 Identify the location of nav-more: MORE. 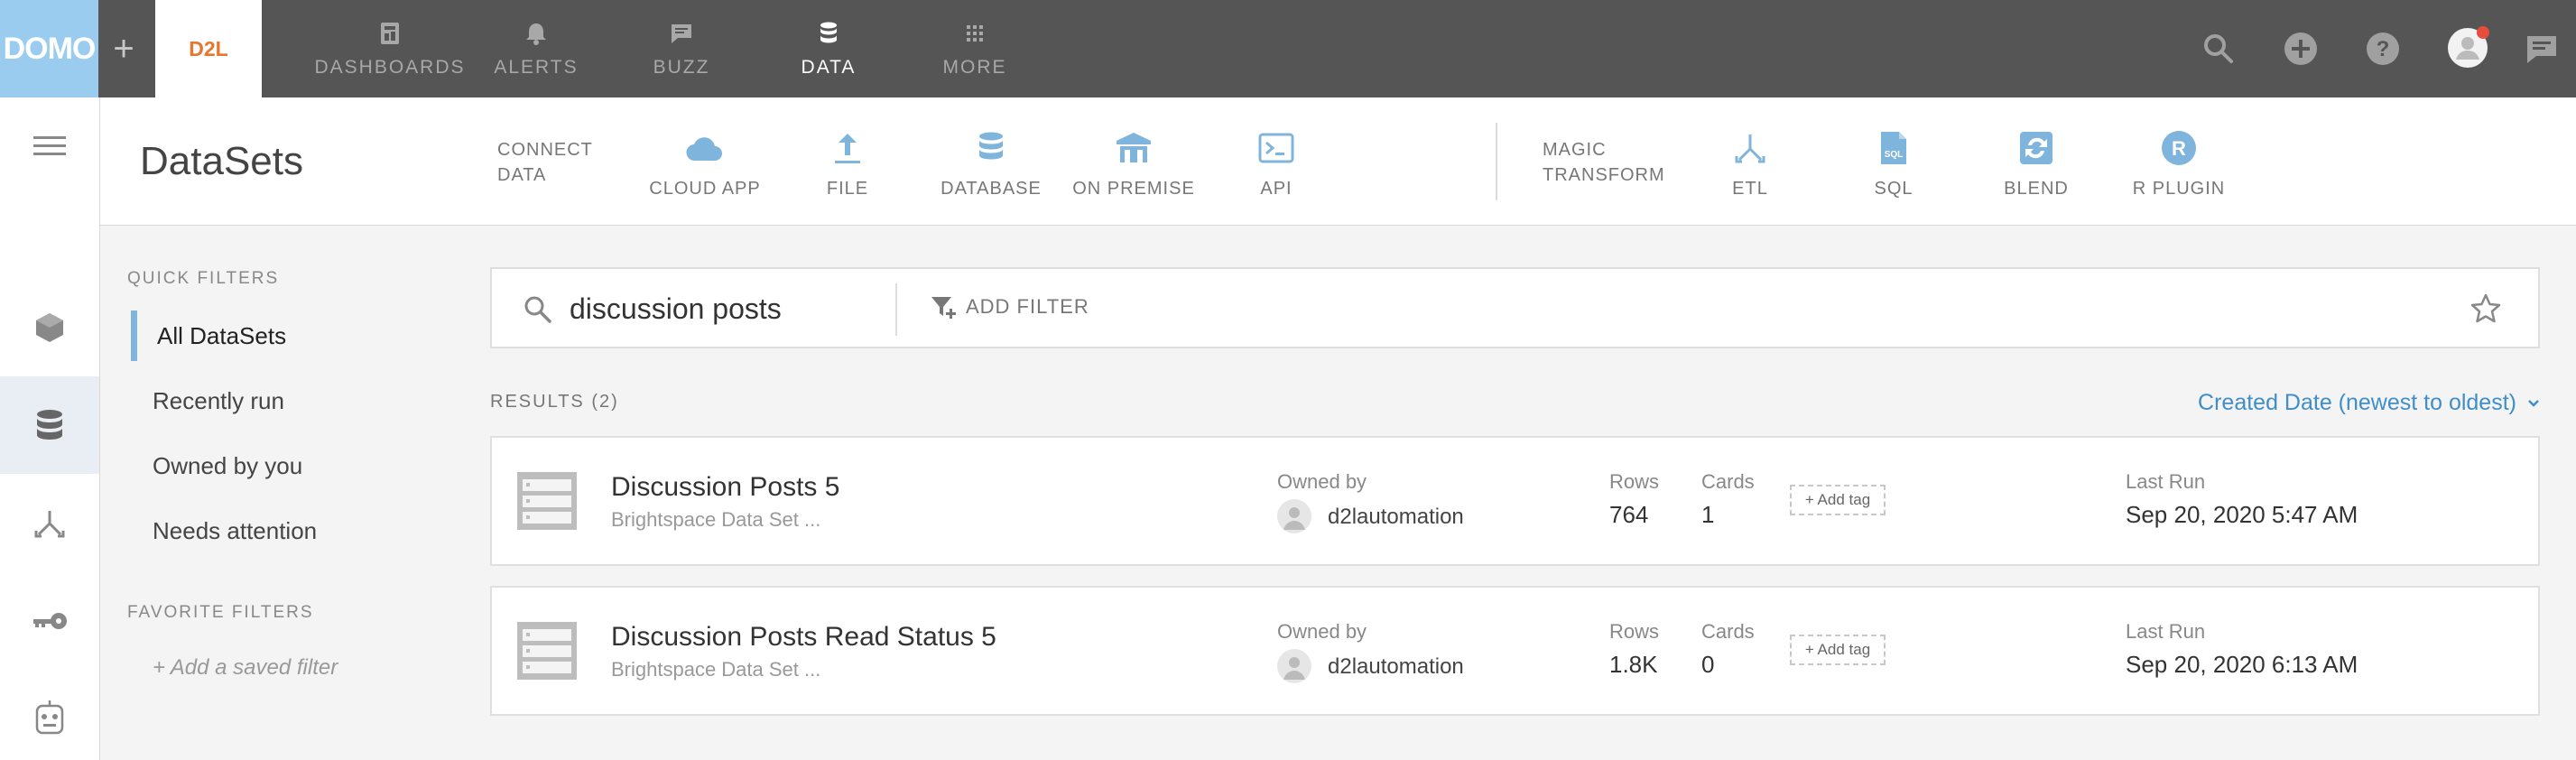
(975, 48).